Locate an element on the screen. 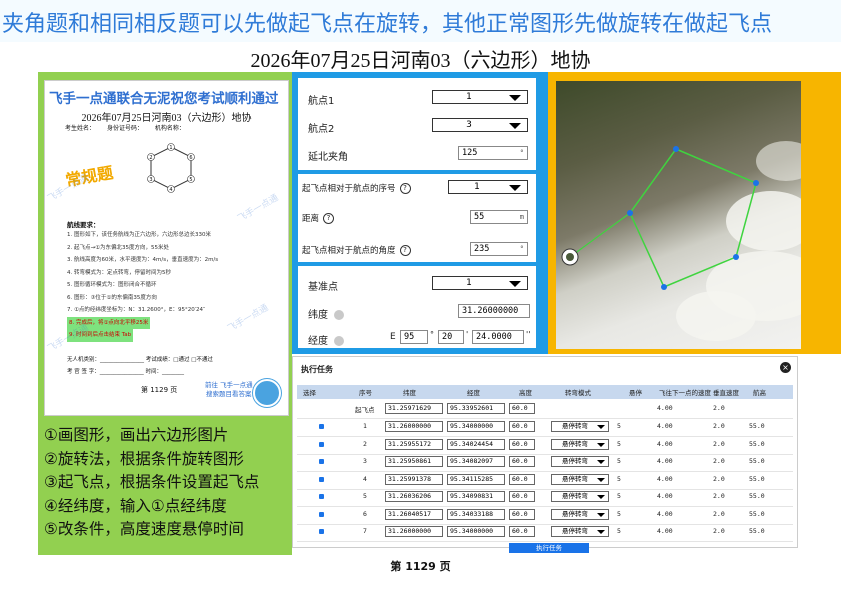 This screenshot has width=841, height=595. step-item: ③起飞点，根据条件设置起飞点 is located at coordinates (152, 482).